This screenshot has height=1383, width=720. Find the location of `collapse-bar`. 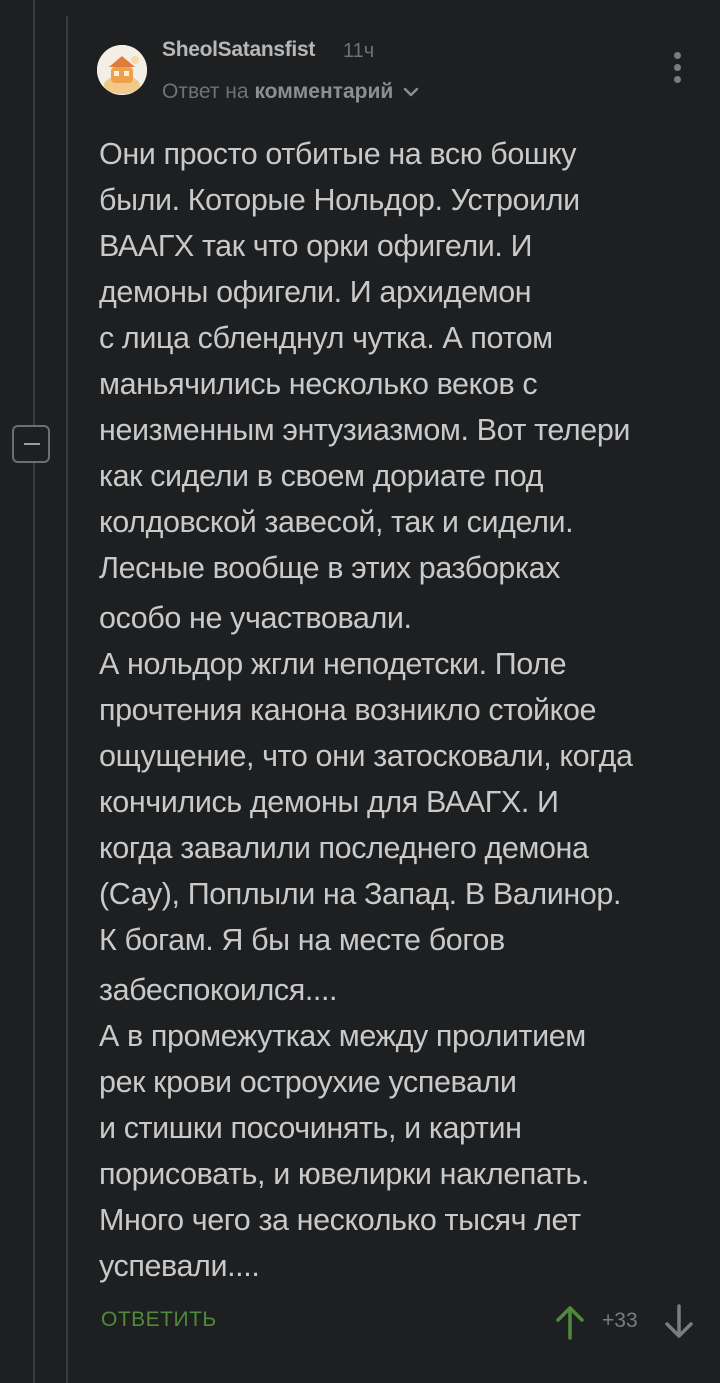

collapse-bar is located at coordinates (32, 444).